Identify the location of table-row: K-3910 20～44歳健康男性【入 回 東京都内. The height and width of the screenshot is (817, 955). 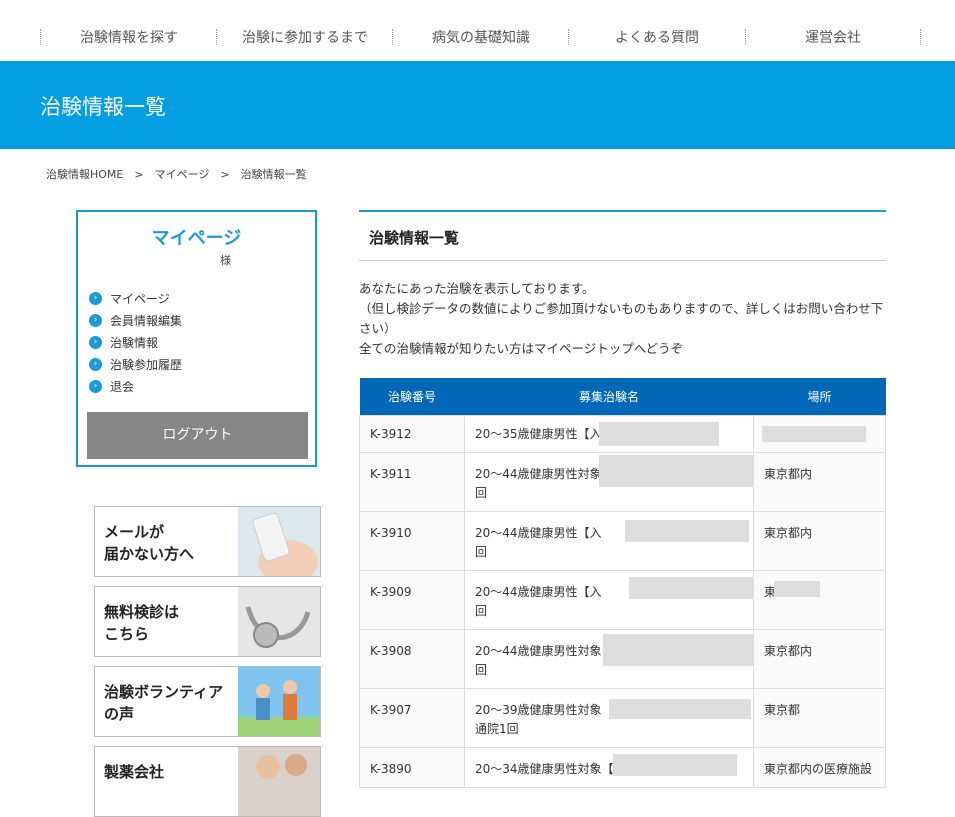
(622, 541).